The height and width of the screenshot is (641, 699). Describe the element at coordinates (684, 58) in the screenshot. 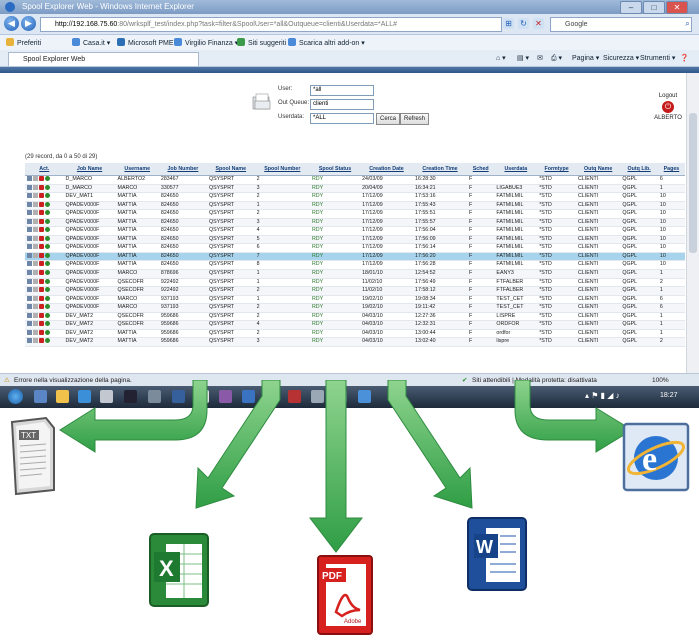

I see `help-icon: ❓` at that location.